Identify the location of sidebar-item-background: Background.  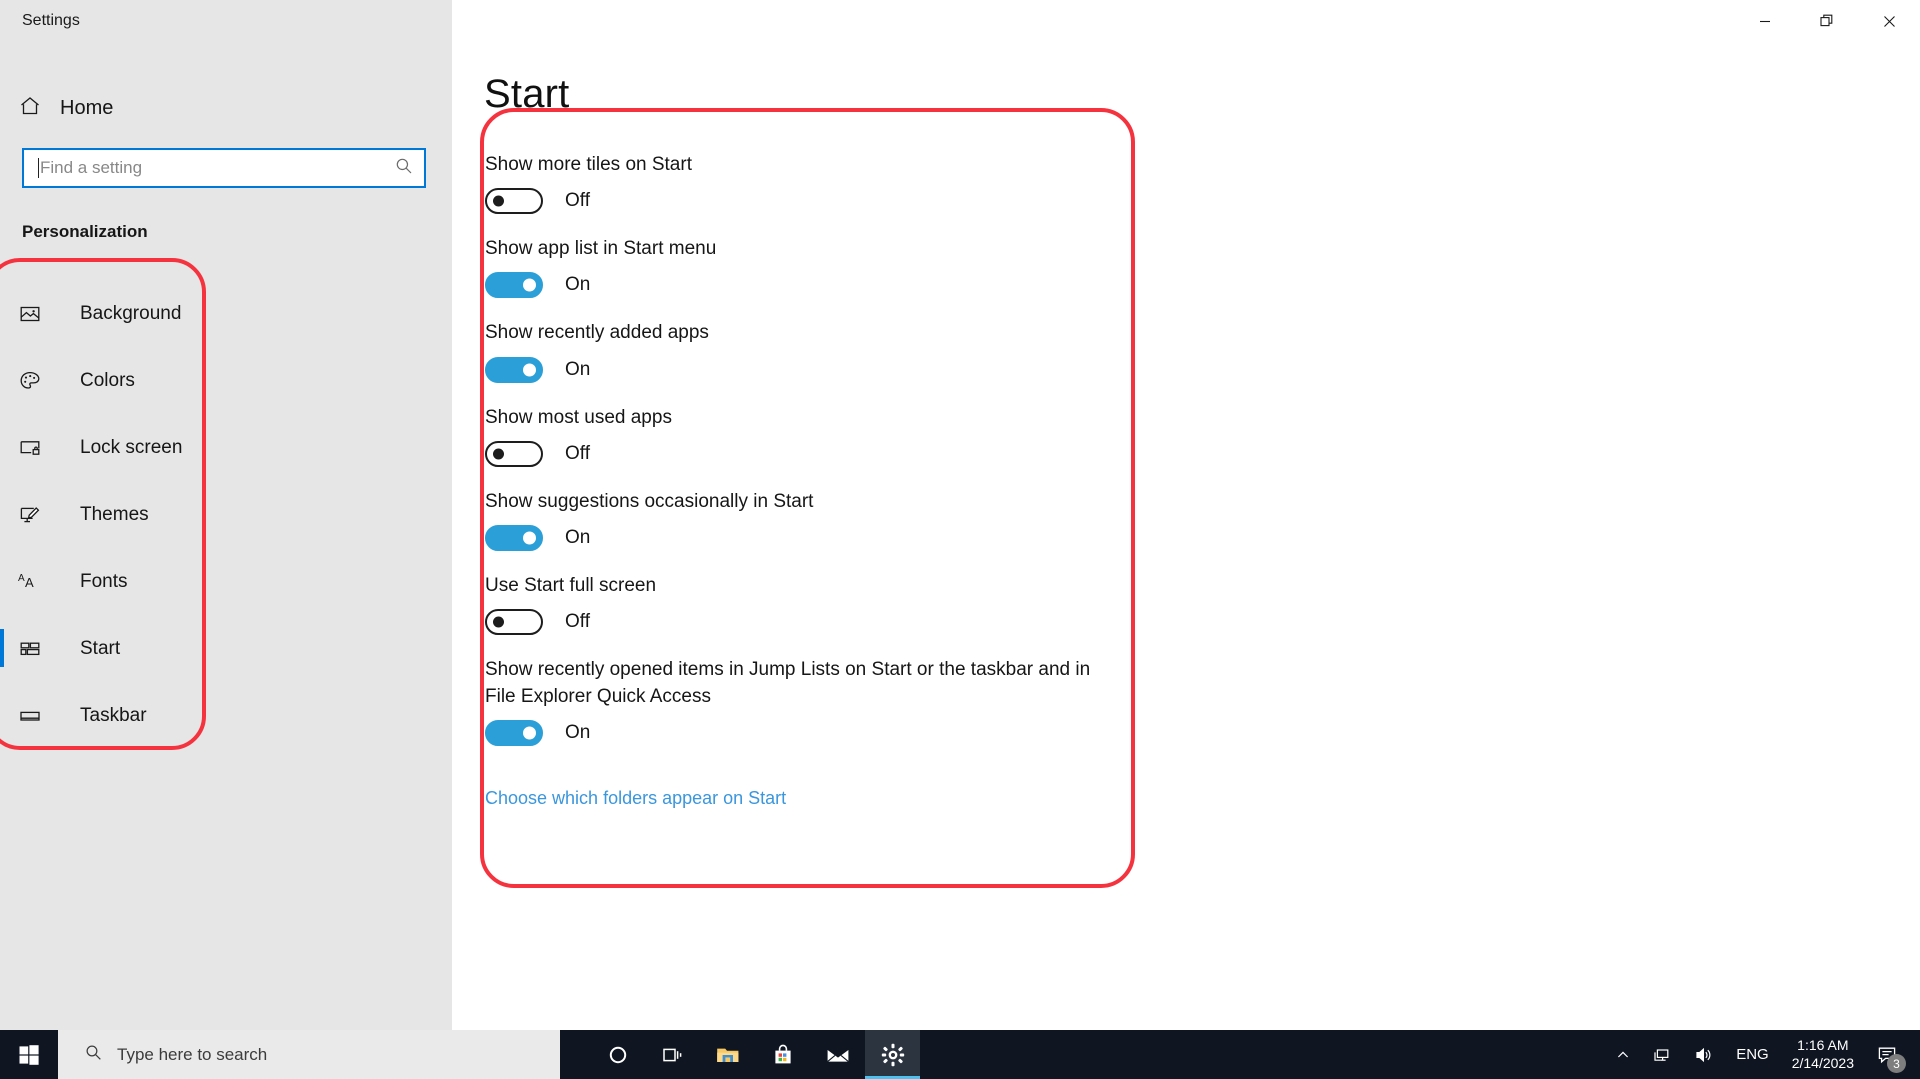
(226, 313).